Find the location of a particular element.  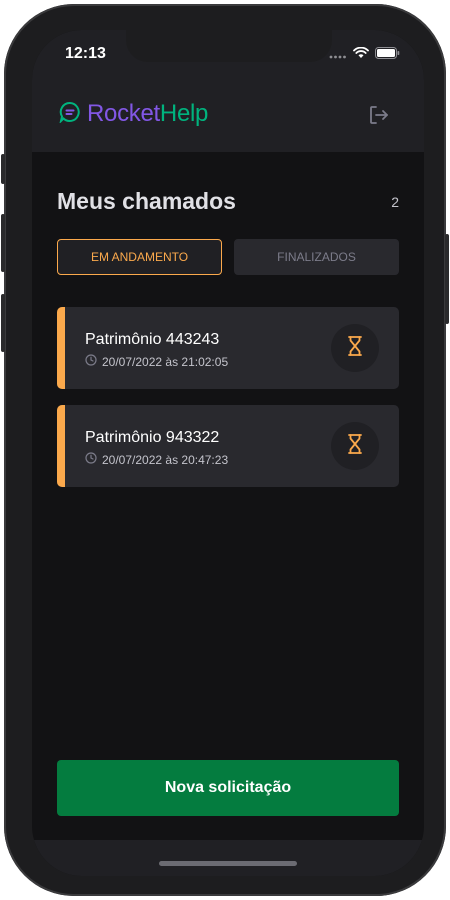

ticket-title: Patrimônio 443243 is located at coordinates (152, 339).